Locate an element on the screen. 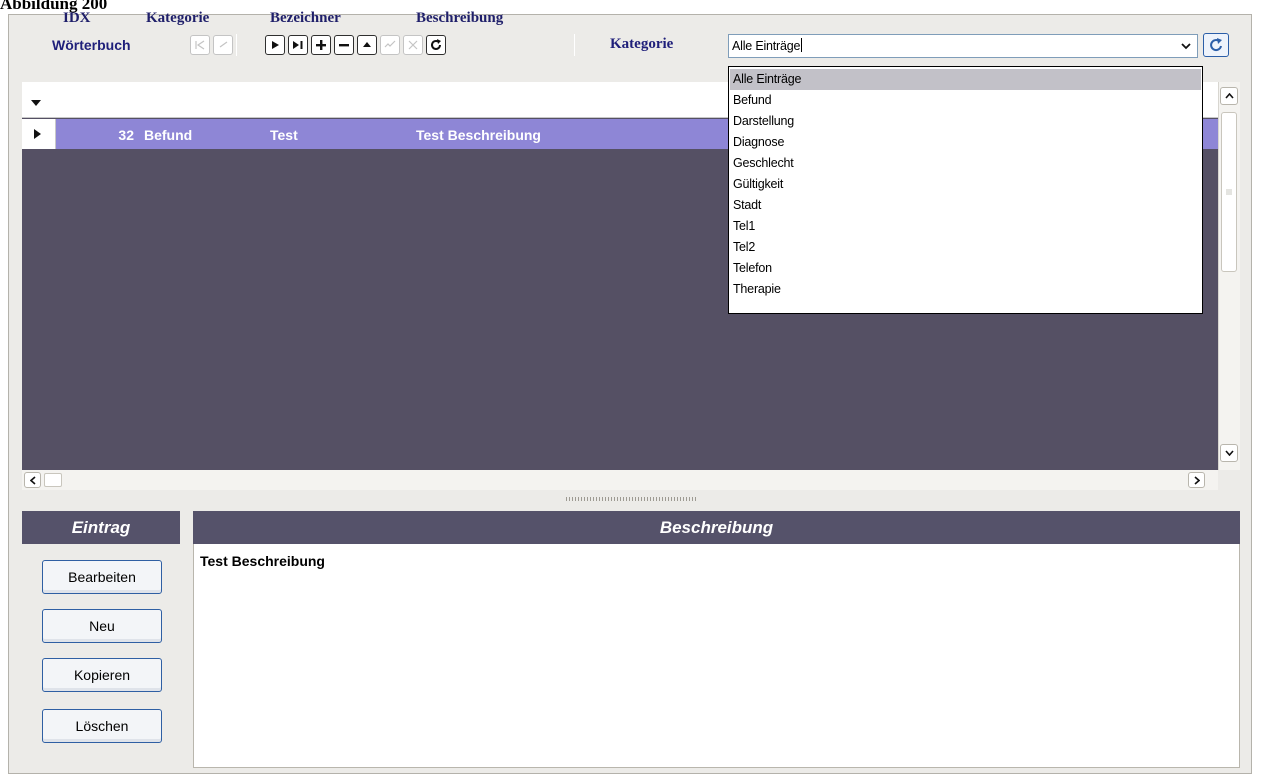 This screenshot has height=777, width=1264. column-header-bezeichner: Bezeichner is located at coordinates (305, 18).